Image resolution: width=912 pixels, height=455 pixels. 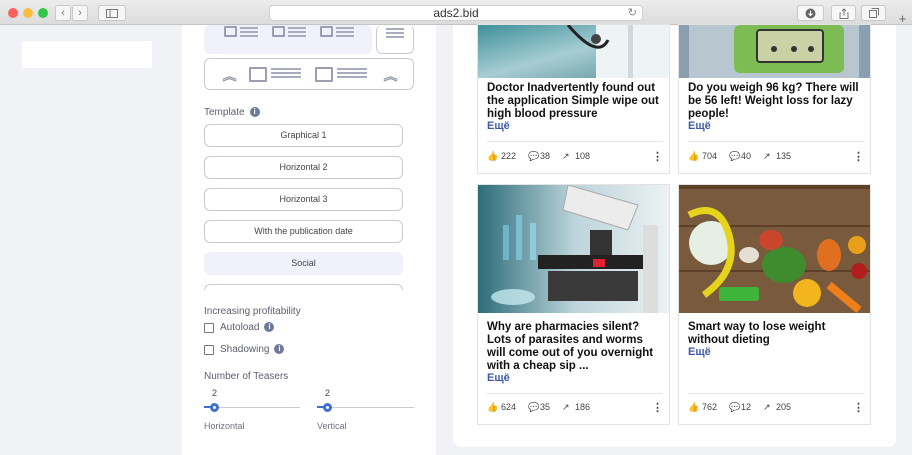 What do you see at coordinates (632, 13) in the screenshot?
I see `reload-icon: ↻` at bounding box center [632, 13].